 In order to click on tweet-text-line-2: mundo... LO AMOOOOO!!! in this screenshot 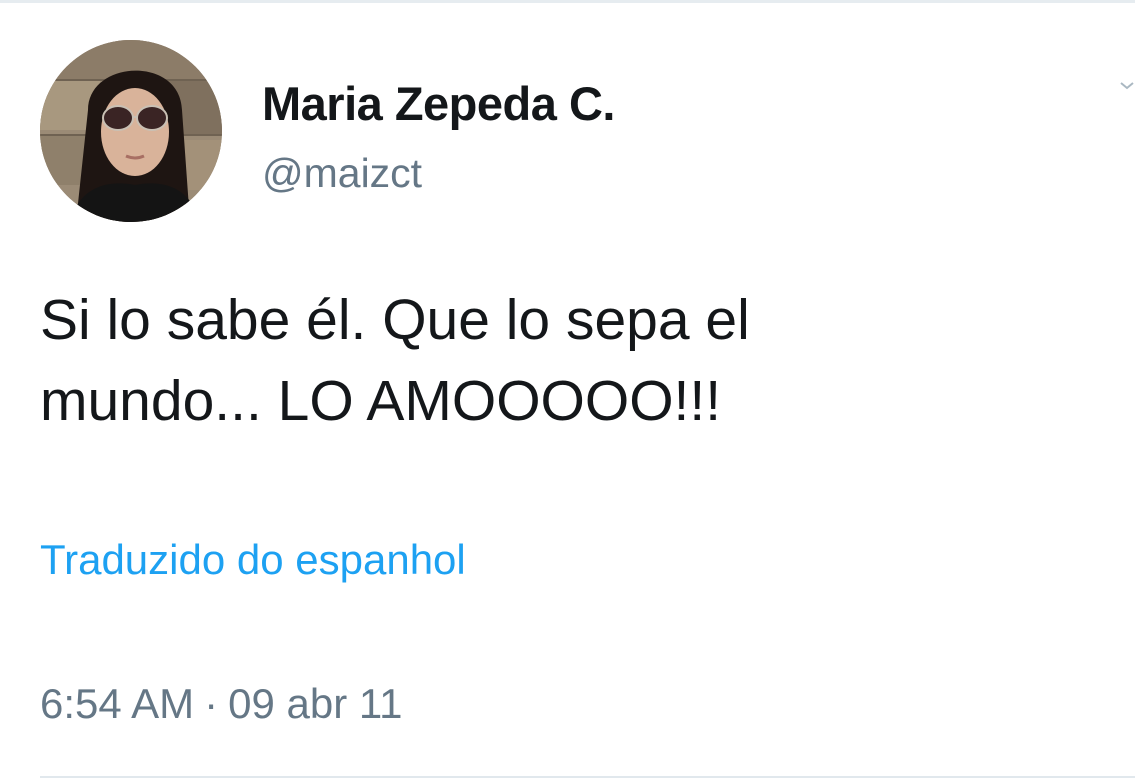, I will do `click(381, 401)`.